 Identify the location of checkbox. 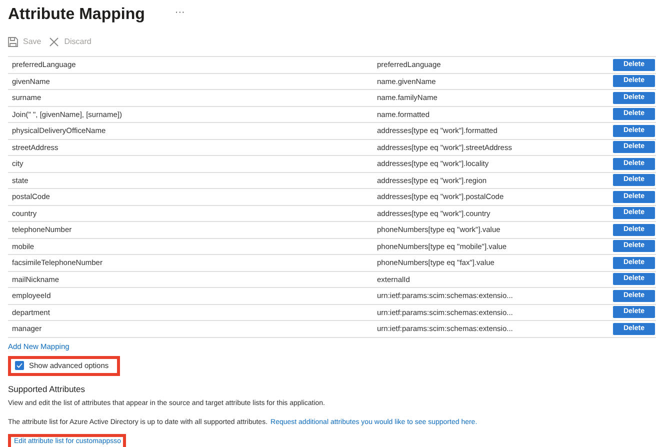
(19, 365).